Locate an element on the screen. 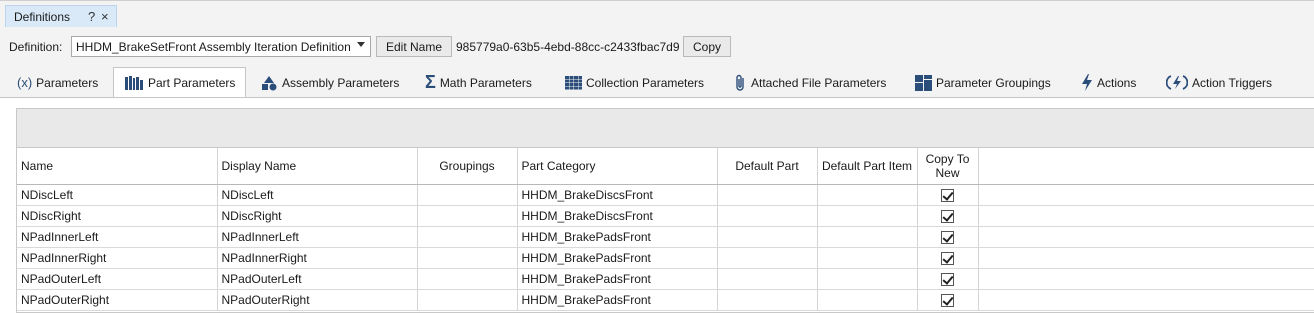 The image size is (1314, 315). groupings-icon is located at coordinates (923, 82).